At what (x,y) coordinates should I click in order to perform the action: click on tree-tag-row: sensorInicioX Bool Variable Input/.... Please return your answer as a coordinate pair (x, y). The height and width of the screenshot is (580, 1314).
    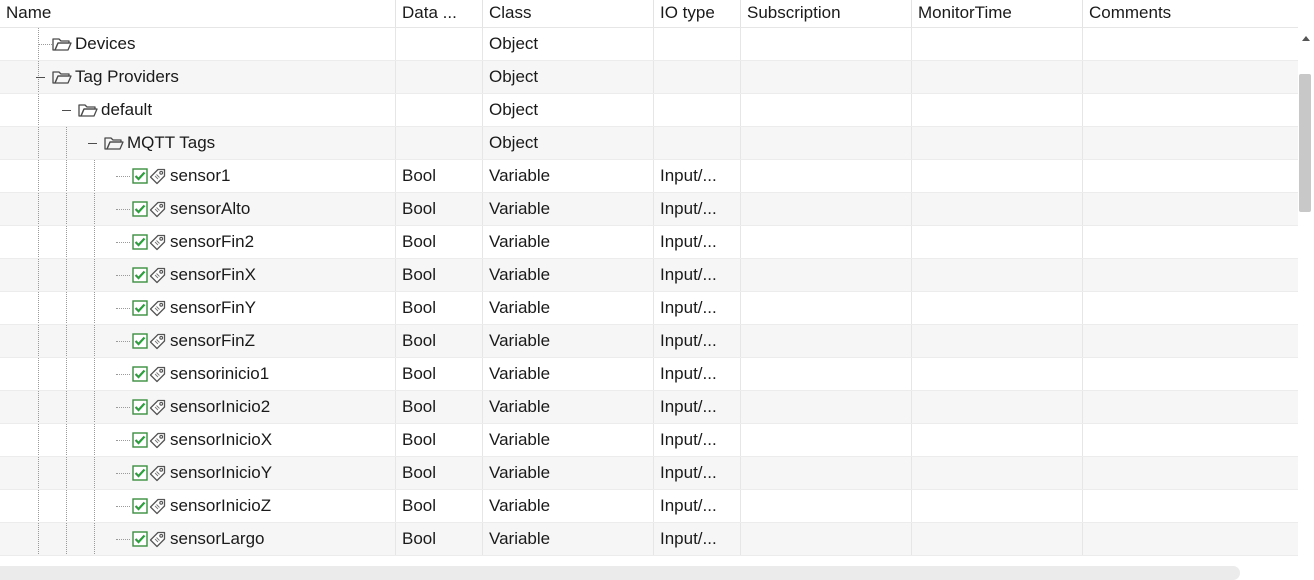
    Looking at the image, I should click on (649, 440).